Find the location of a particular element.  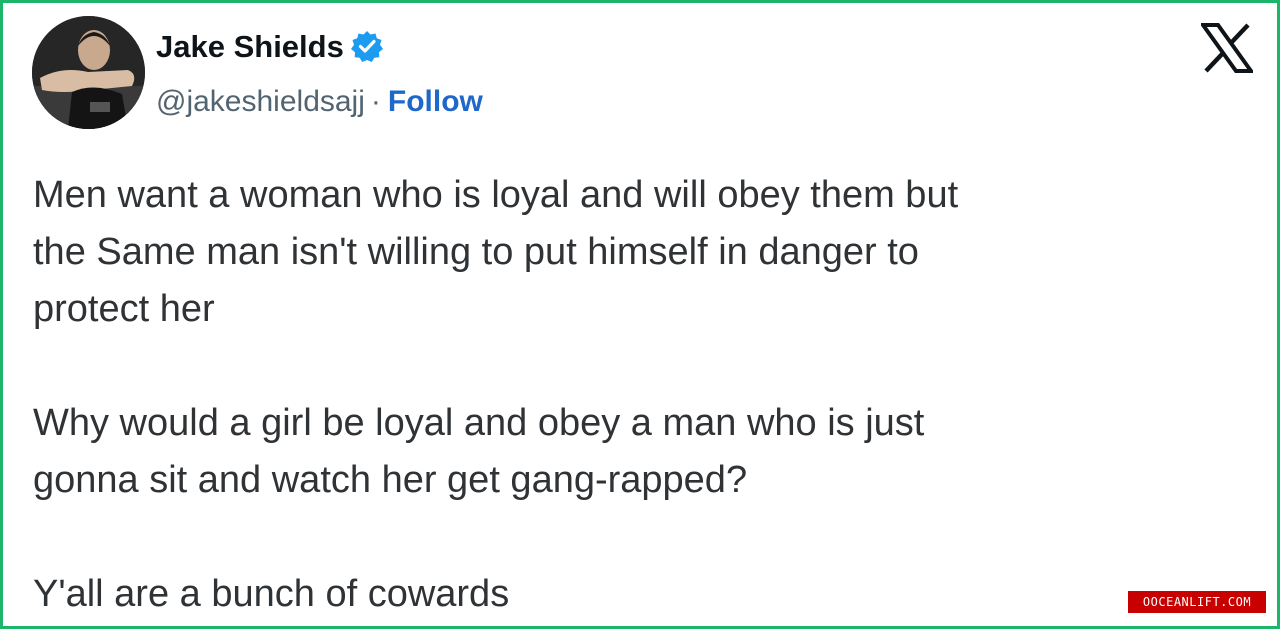

avatar-photo-icon is located at coordinates (88, 72).